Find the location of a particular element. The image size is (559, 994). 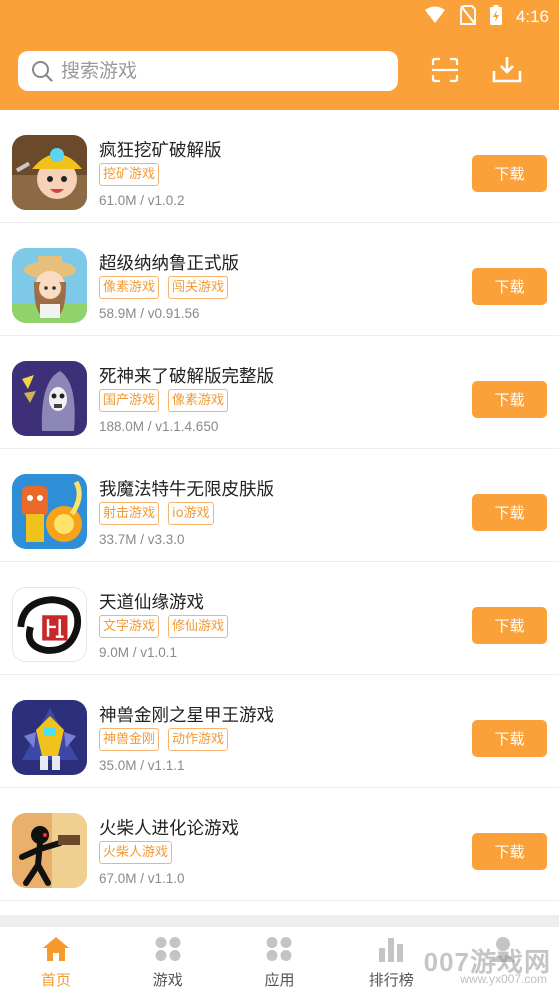

scan-button is located at coordinates (445, 72).